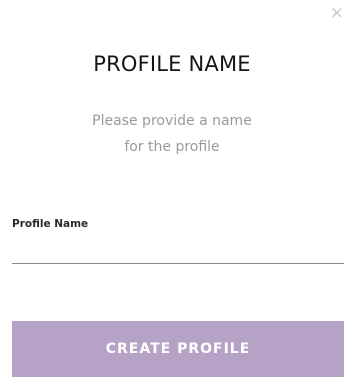 Image resolution: width=344 pixels, height=377 pixels. Describe the element at coordinates (172, 134) in the screenshot. I see `dialog-subtitle: Please provide a name for the profile` at that location.